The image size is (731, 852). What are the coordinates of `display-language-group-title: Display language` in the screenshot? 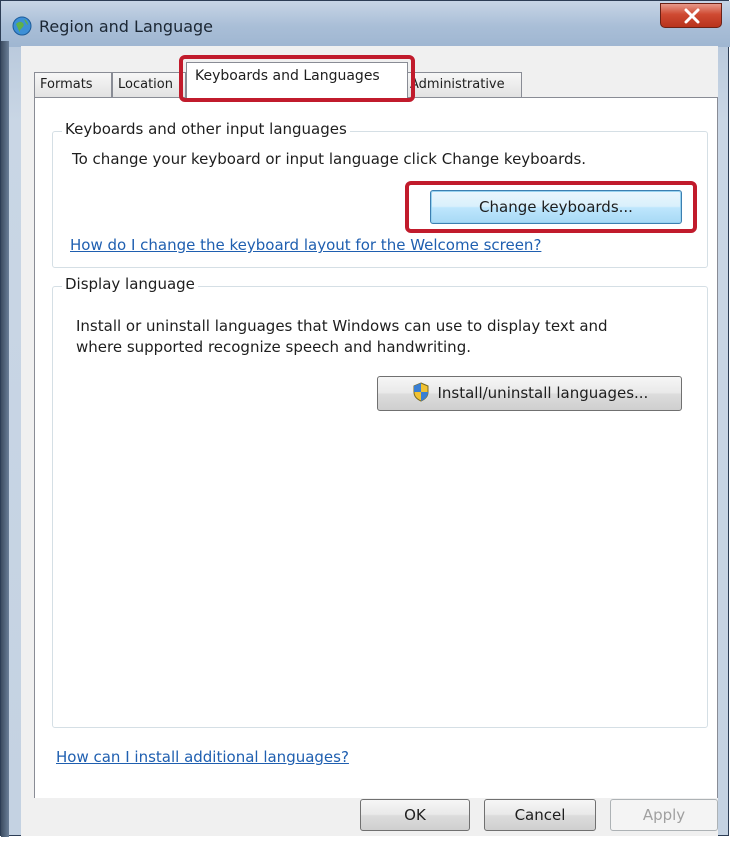 It's located at (130, 284).